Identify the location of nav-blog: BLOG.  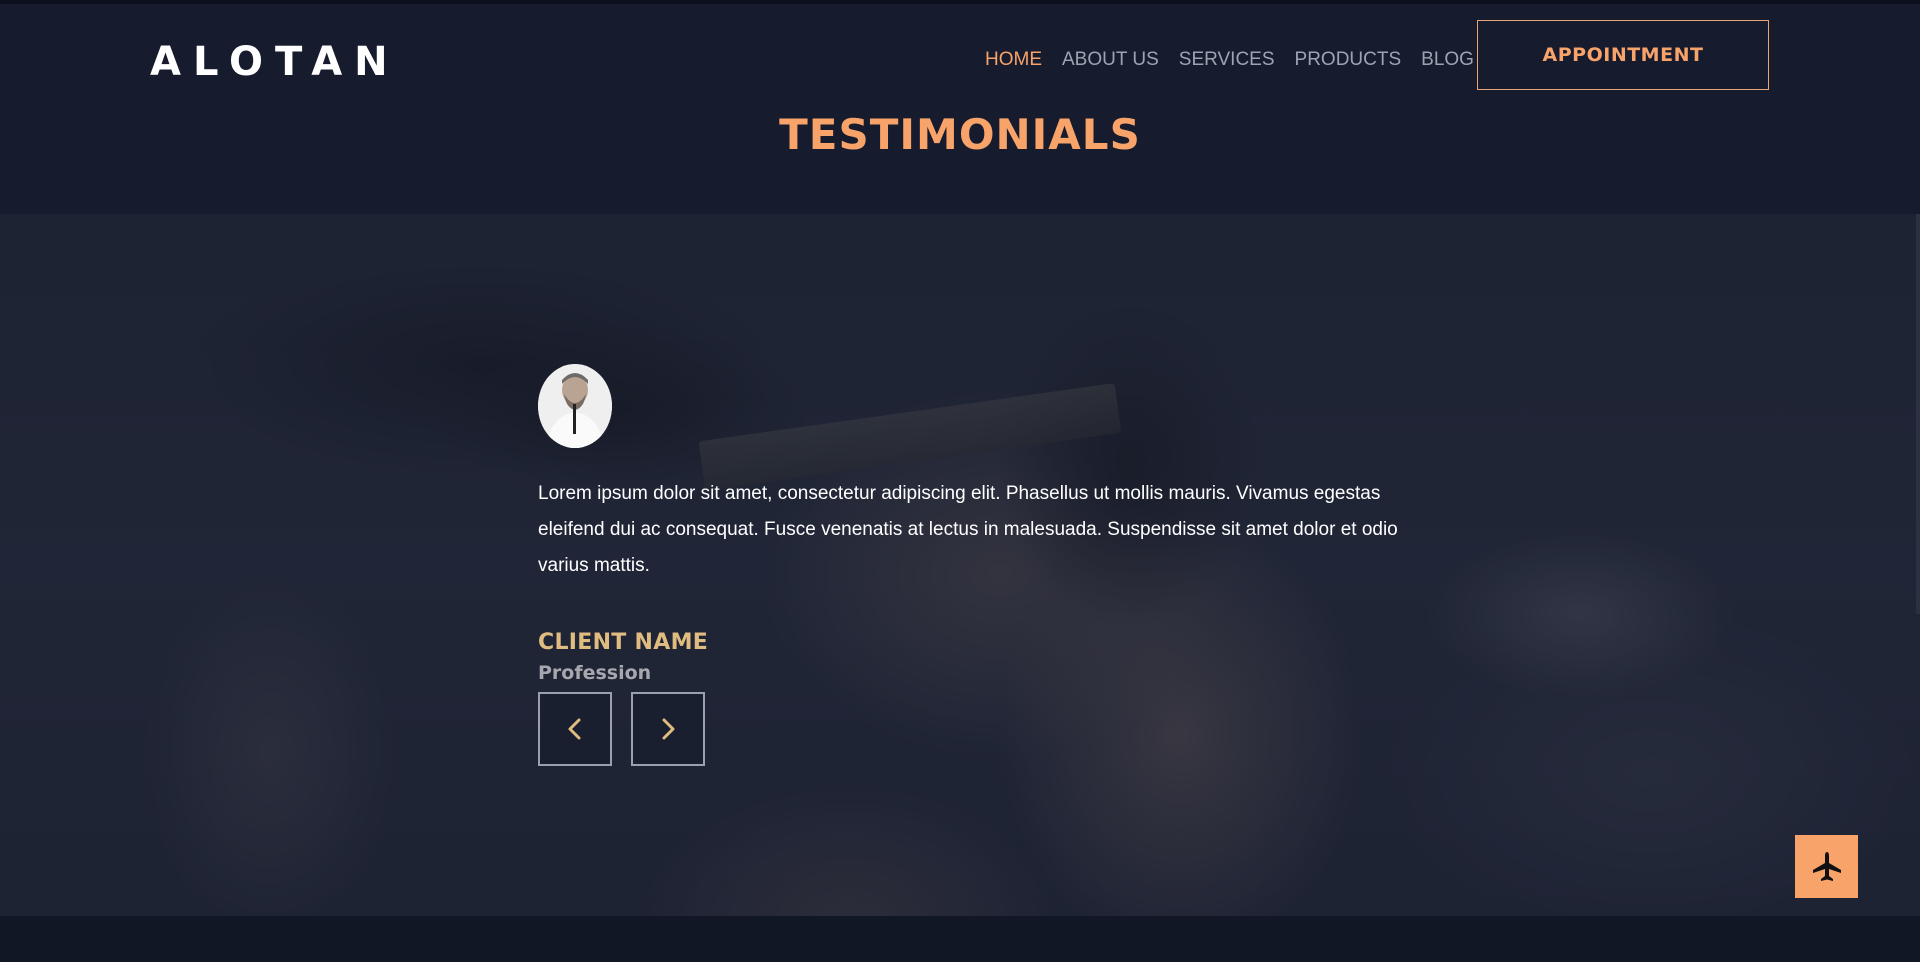
(1447, 60).